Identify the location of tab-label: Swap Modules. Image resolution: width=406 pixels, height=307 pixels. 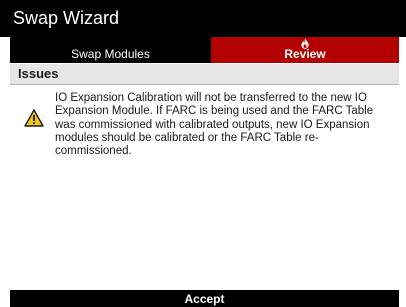
(110, 54).